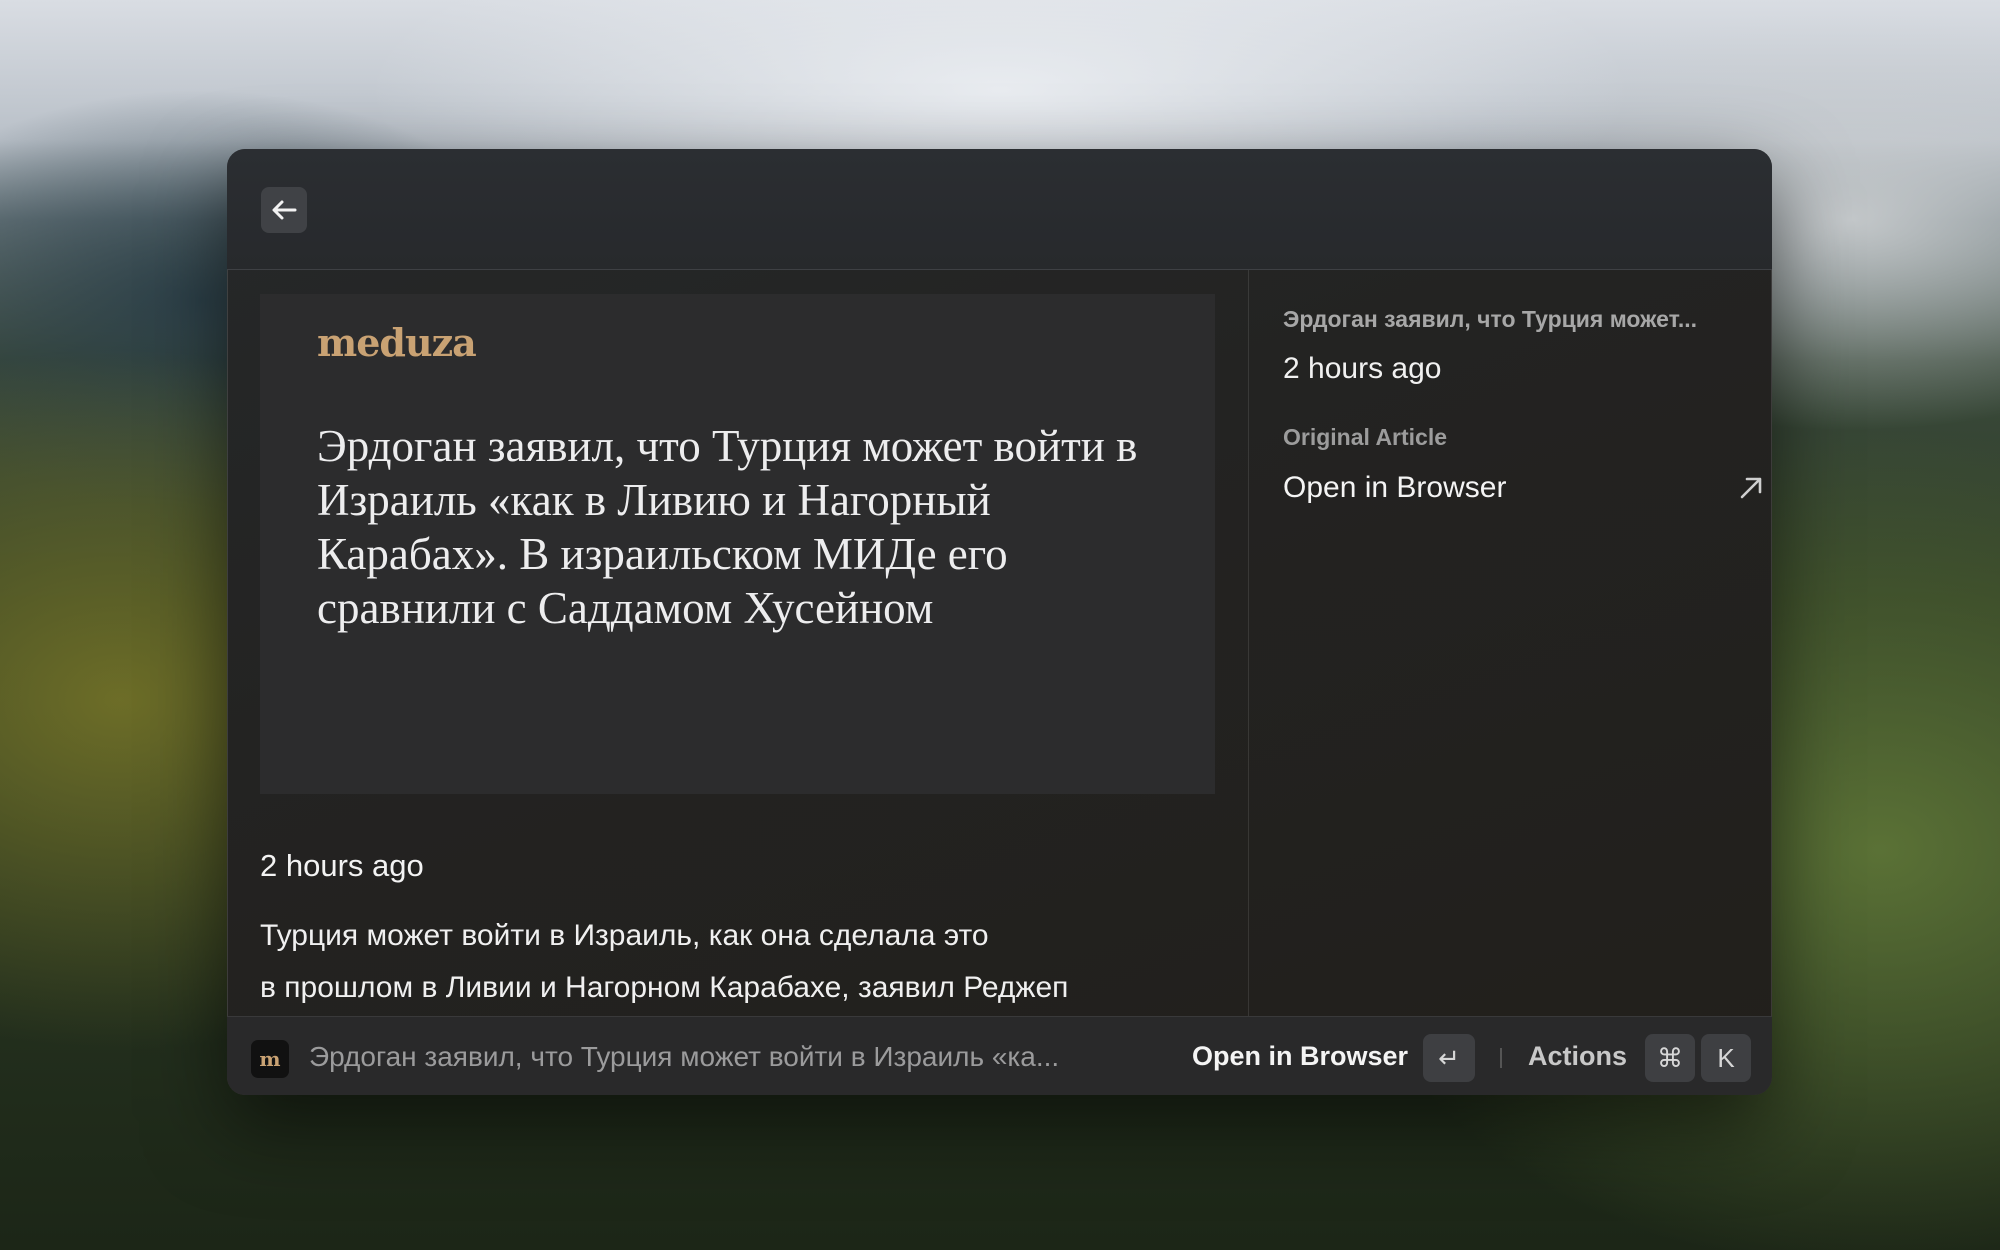 The image size is (2000, 1250). I want to click on command-key-icon: ⌘, so click(1670, 1058).